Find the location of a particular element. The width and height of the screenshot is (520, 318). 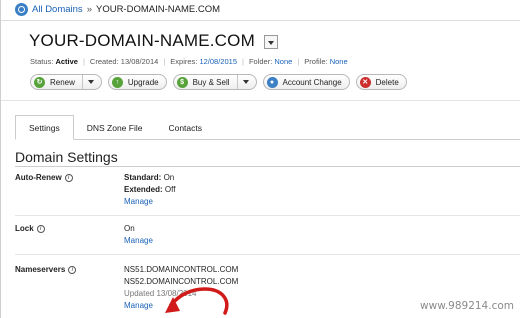

user-icon: ● is located at coordinates (272, 82).